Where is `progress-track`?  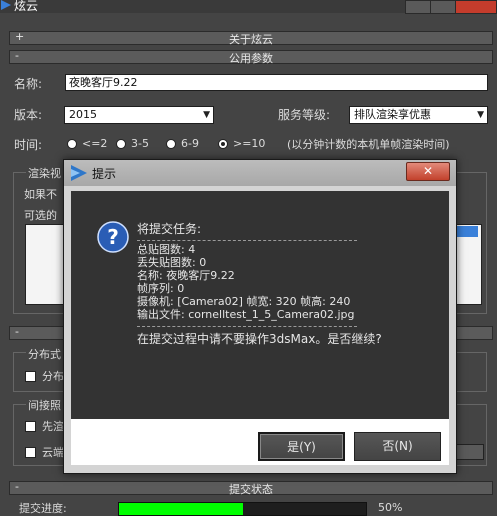
progress-track is located at coordinates (242, 509).